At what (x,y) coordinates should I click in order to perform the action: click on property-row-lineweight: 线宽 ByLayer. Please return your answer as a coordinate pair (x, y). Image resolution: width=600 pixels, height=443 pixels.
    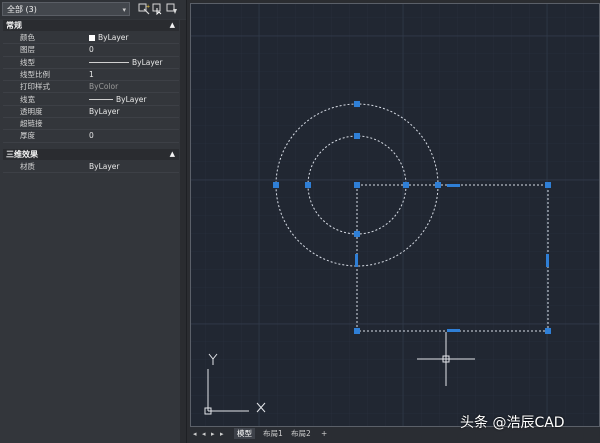
    Looking at the image, I should click on (91, 100).